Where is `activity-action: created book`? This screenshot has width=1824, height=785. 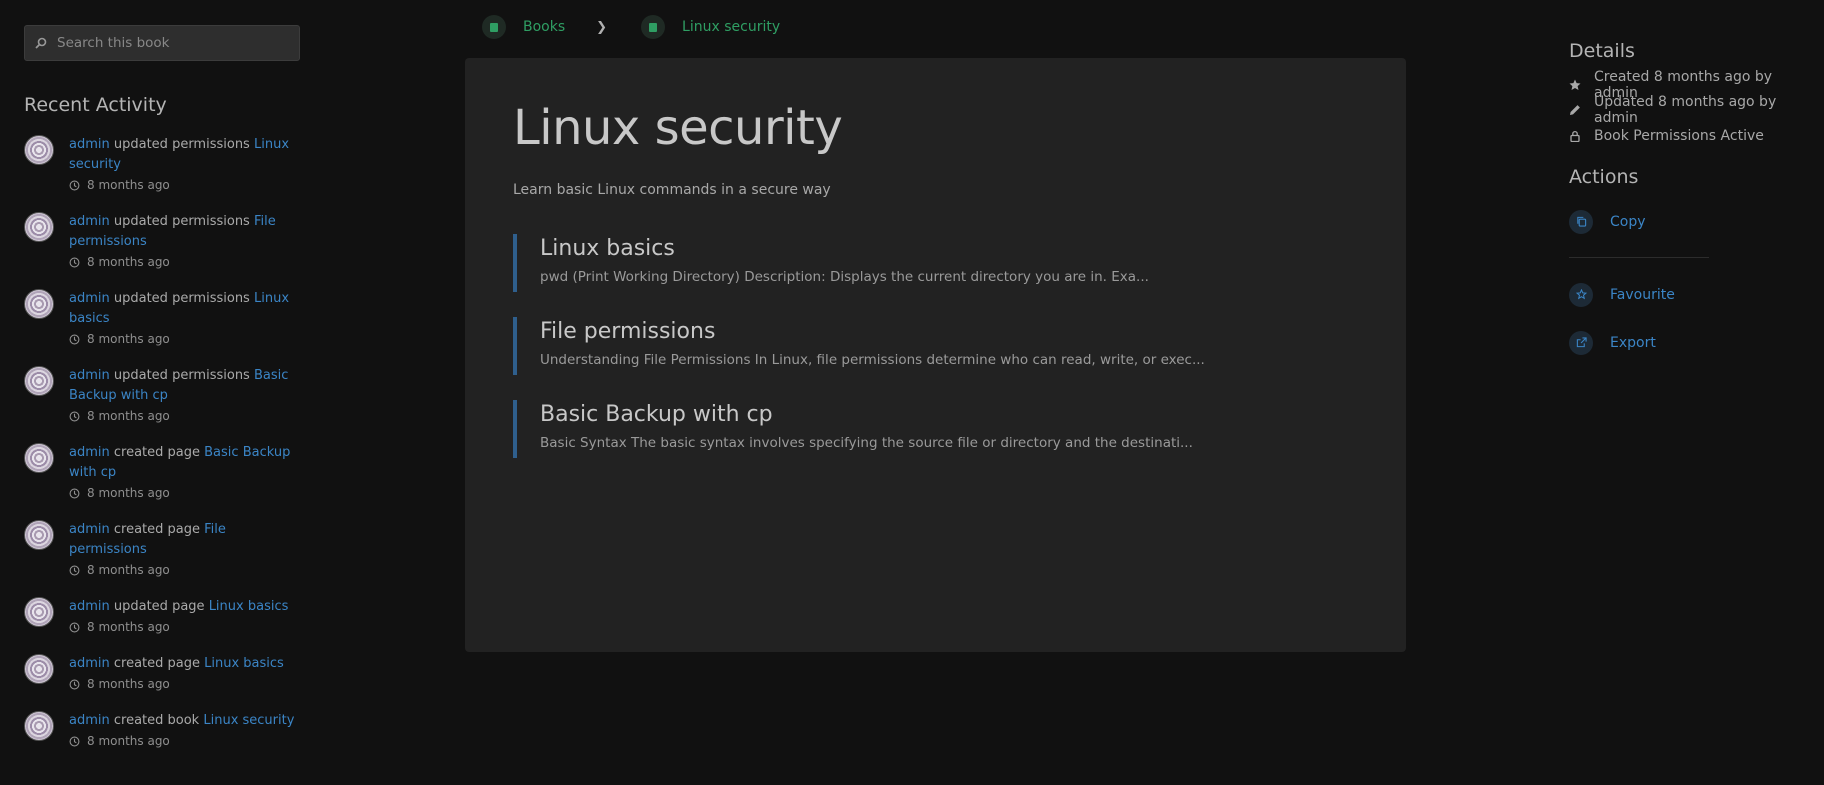 activity-action: created book is located at coordinates (156, 720).